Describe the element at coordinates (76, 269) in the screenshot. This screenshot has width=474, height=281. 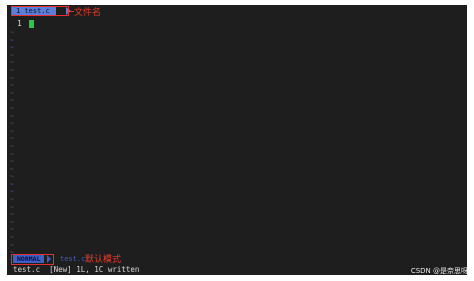
I see `message-line: test.c [New] 1L, 1C written` at that location.